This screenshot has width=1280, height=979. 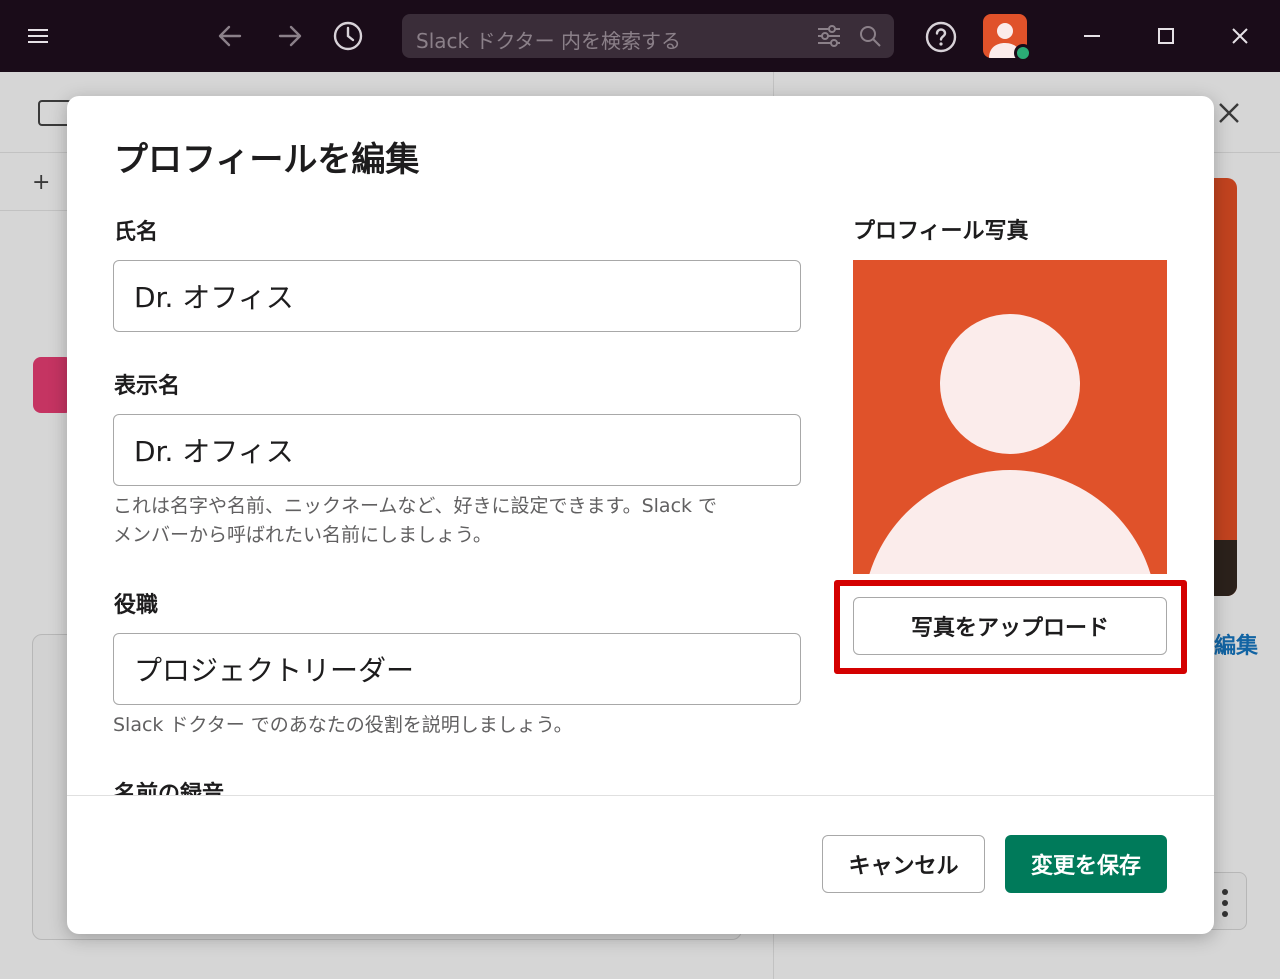 What do you see at coordinates (41, 182) in the screenshot?
I see `plus-icon: +` at bounding box center [41, 182].